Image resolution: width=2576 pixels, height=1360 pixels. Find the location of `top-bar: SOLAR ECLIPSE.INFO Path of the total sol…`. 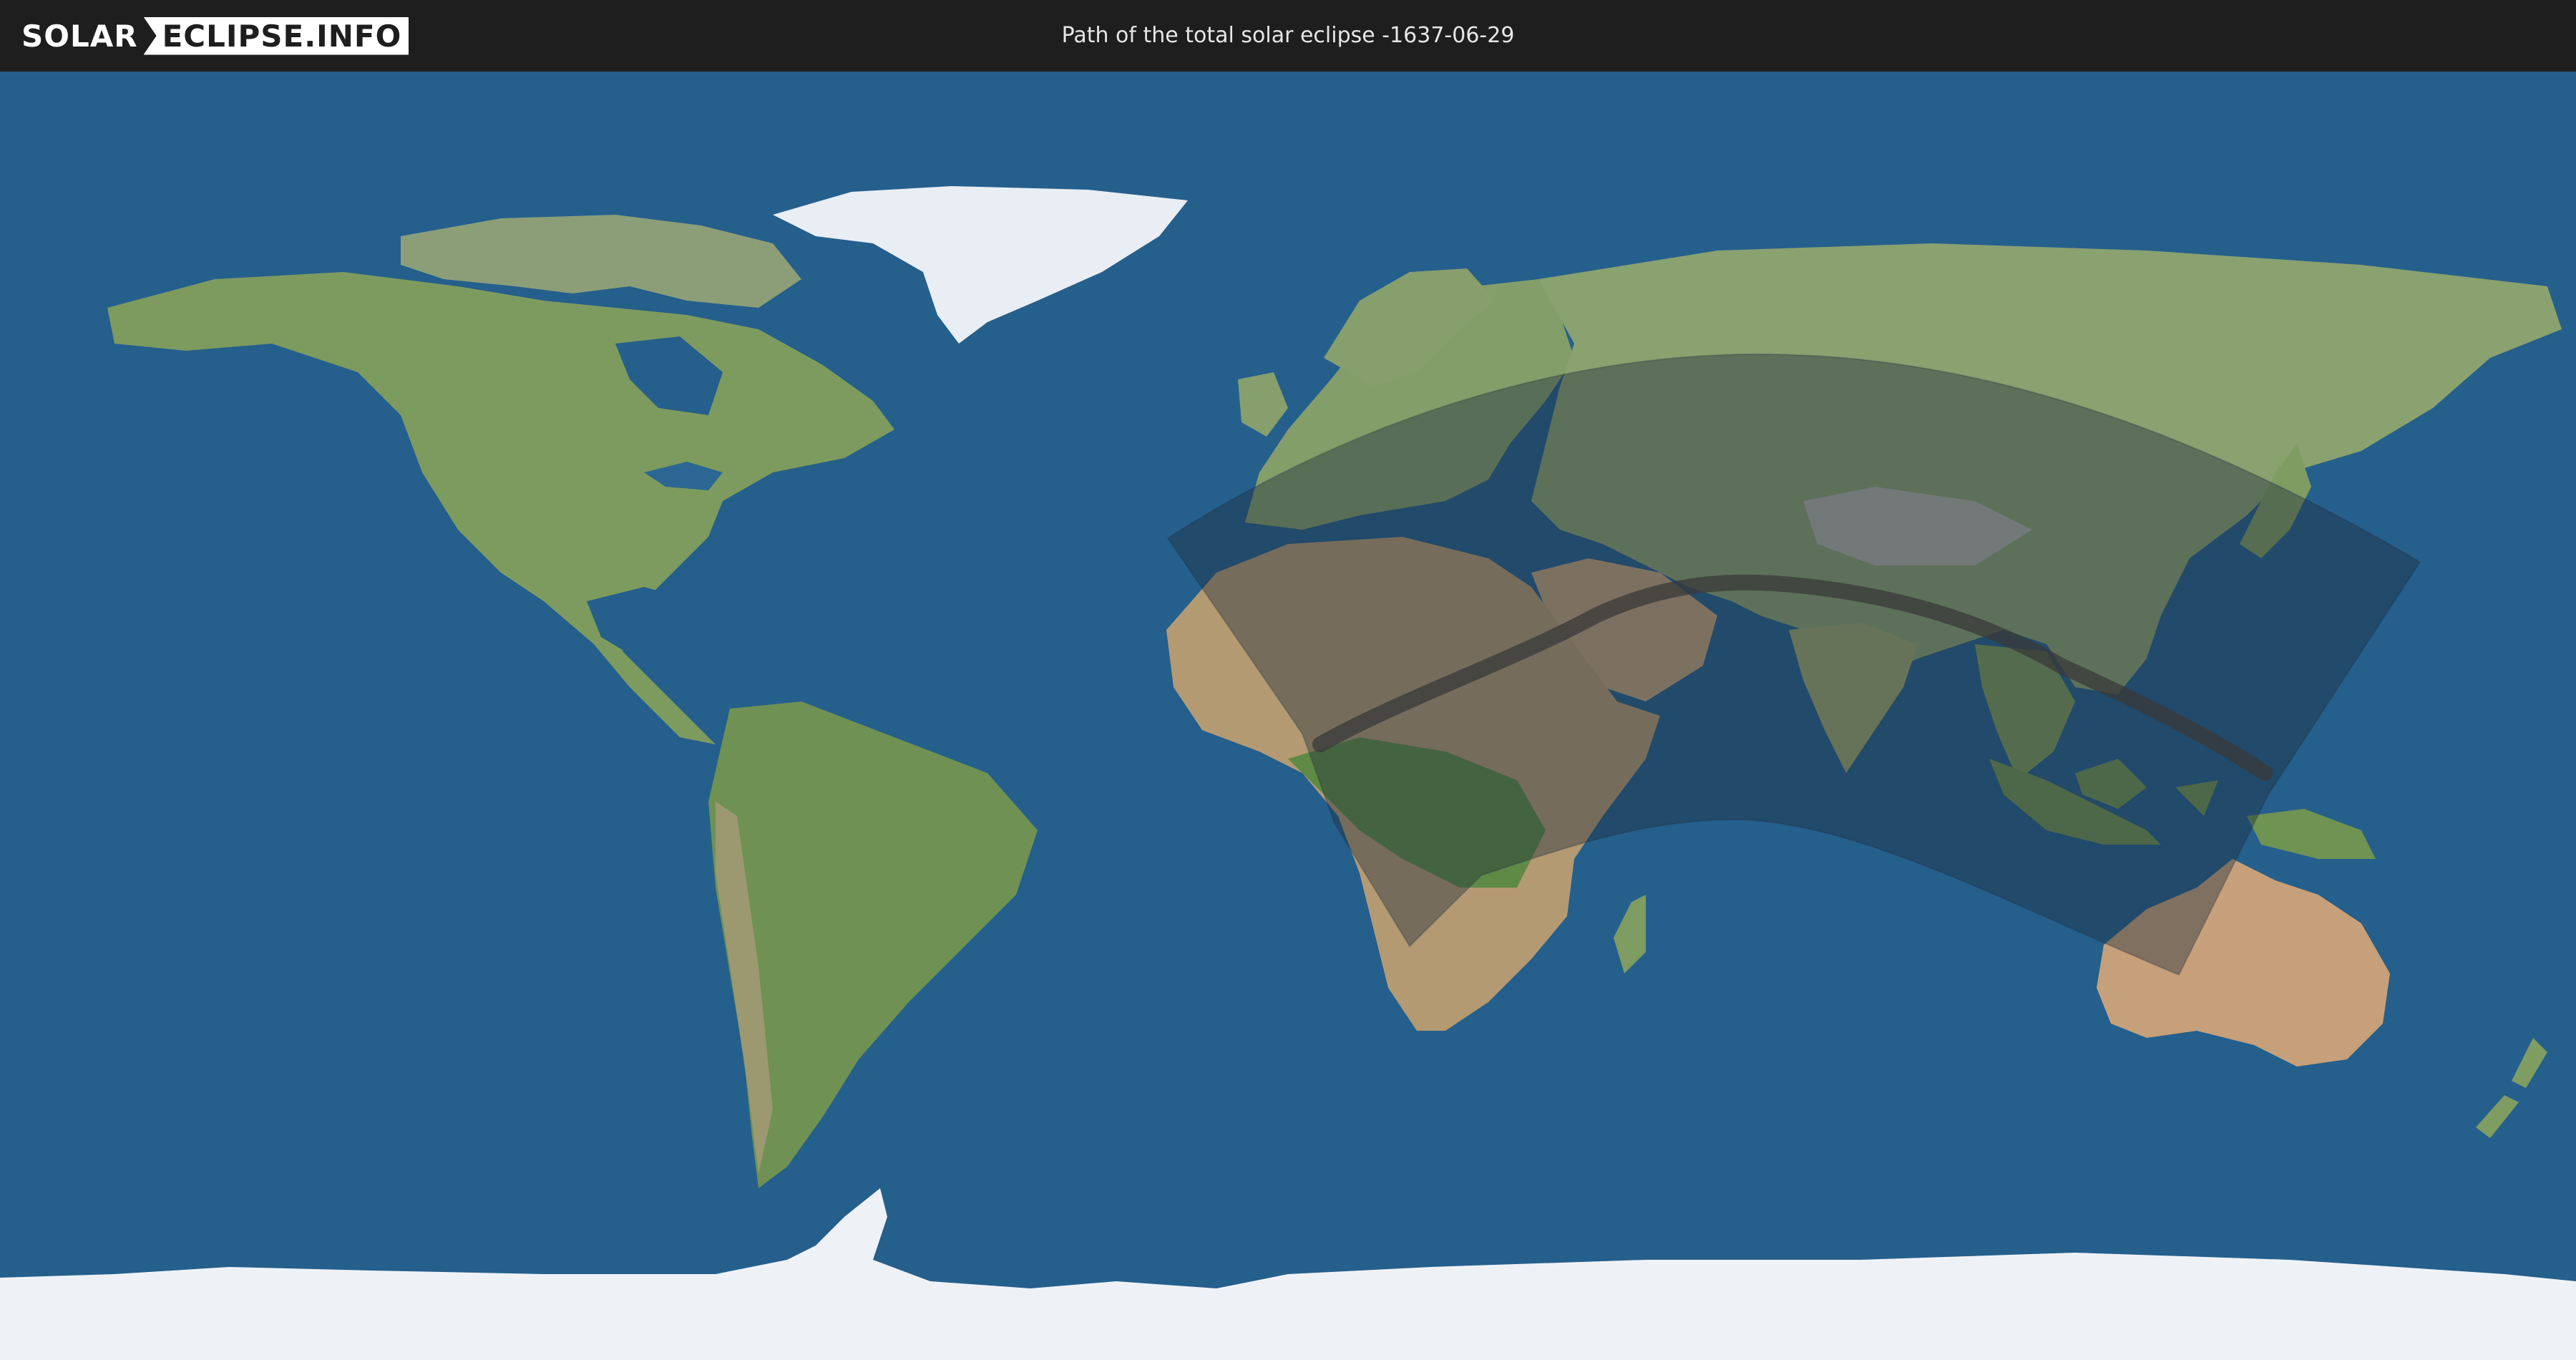

top-bar: SOLAR ECLIPSE.INFO Path of the total sol… is located at coordinates (1288, 36).